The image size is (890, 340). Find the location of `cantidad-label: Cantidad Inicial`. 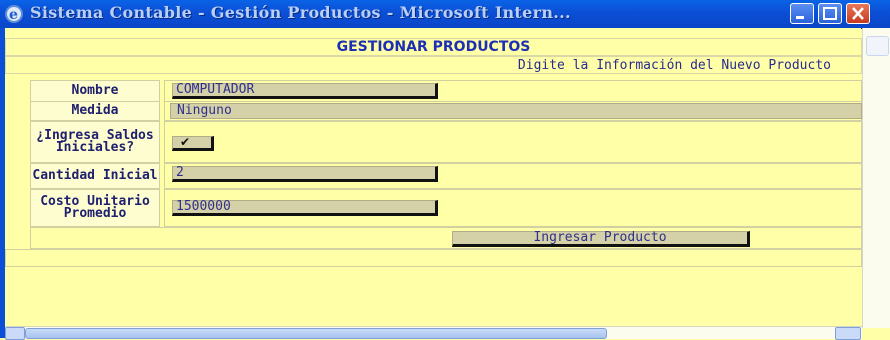

cantidad-label: Cantidad Inicial is located at coordinates (95, 176).